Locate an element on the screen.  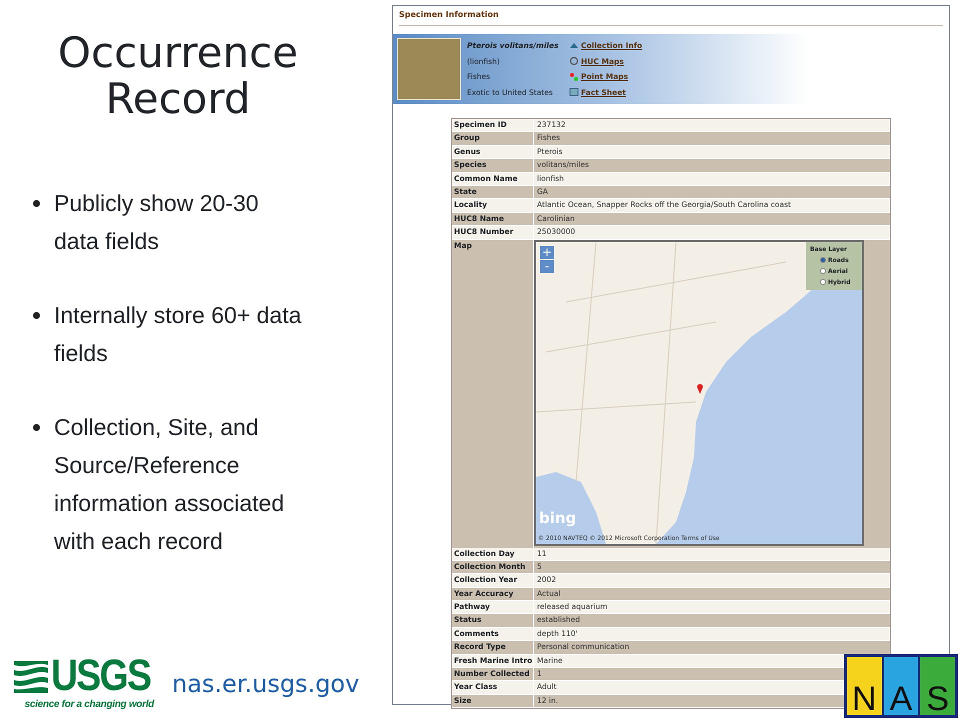
nas-logo: N A S is located at coordinates (901, 686).